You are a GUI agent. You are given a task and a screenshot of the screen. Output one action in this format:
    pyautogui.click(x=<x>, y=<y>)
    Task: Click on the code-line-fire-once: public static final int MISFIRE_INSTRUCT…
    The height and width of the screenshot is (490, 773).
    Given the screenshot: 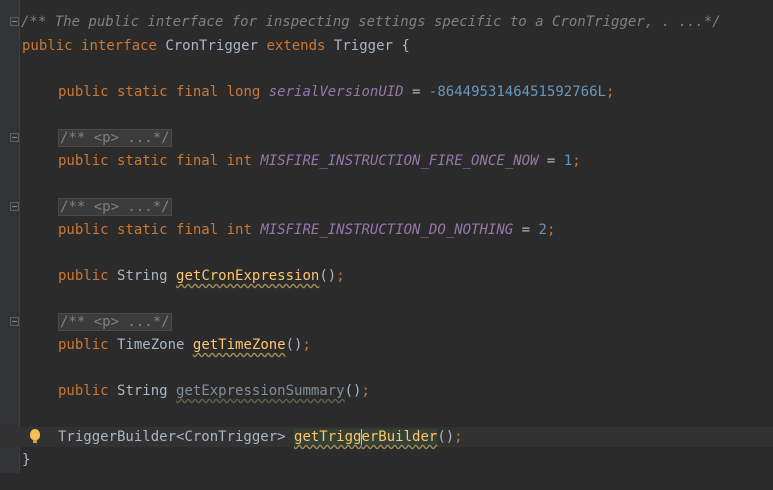 What is the action you would take?
    pyautogui.click(x=386, y=161)
    